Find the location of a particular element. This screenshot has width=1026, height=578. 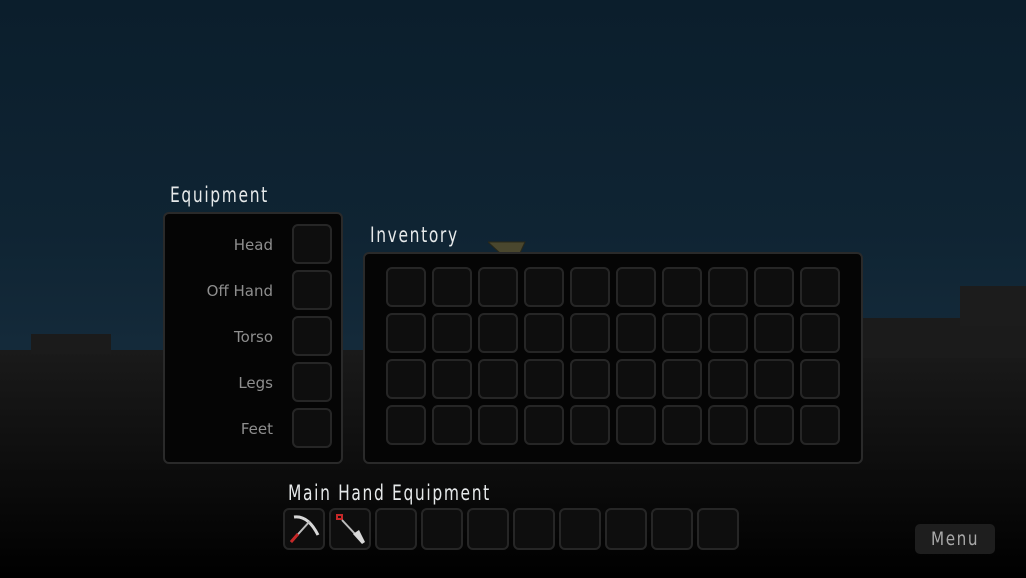

menu-button: Menu is located at coordinates (955, 539).